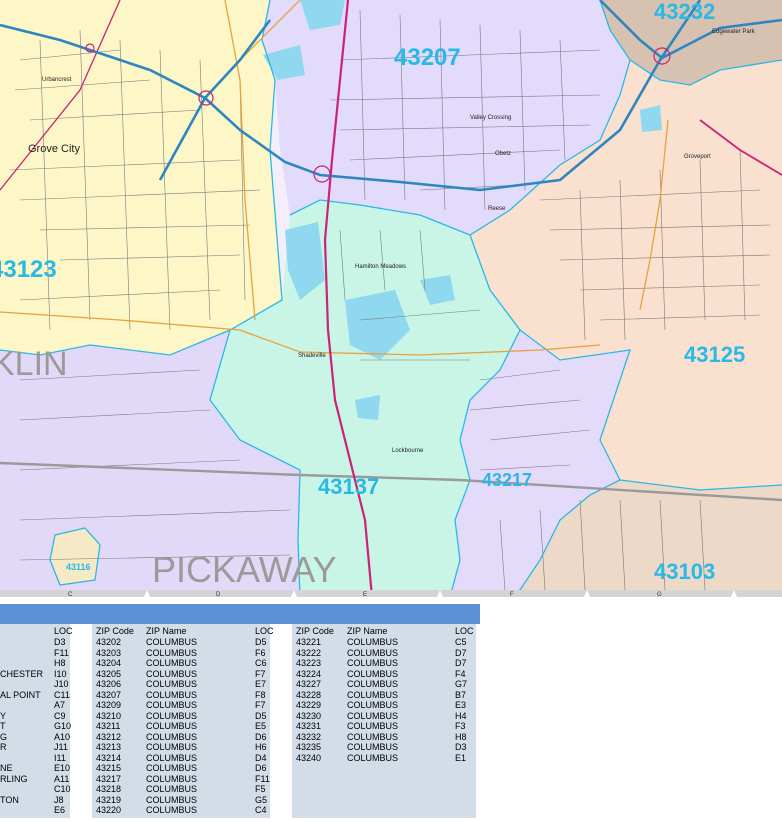 The height and width of the screenshot is (822, 782). What do you see at coordinates (244, 569) in the screenshot?
I see `county-label-pickaway: PICKAWAY` at bounding box center [244, 569].